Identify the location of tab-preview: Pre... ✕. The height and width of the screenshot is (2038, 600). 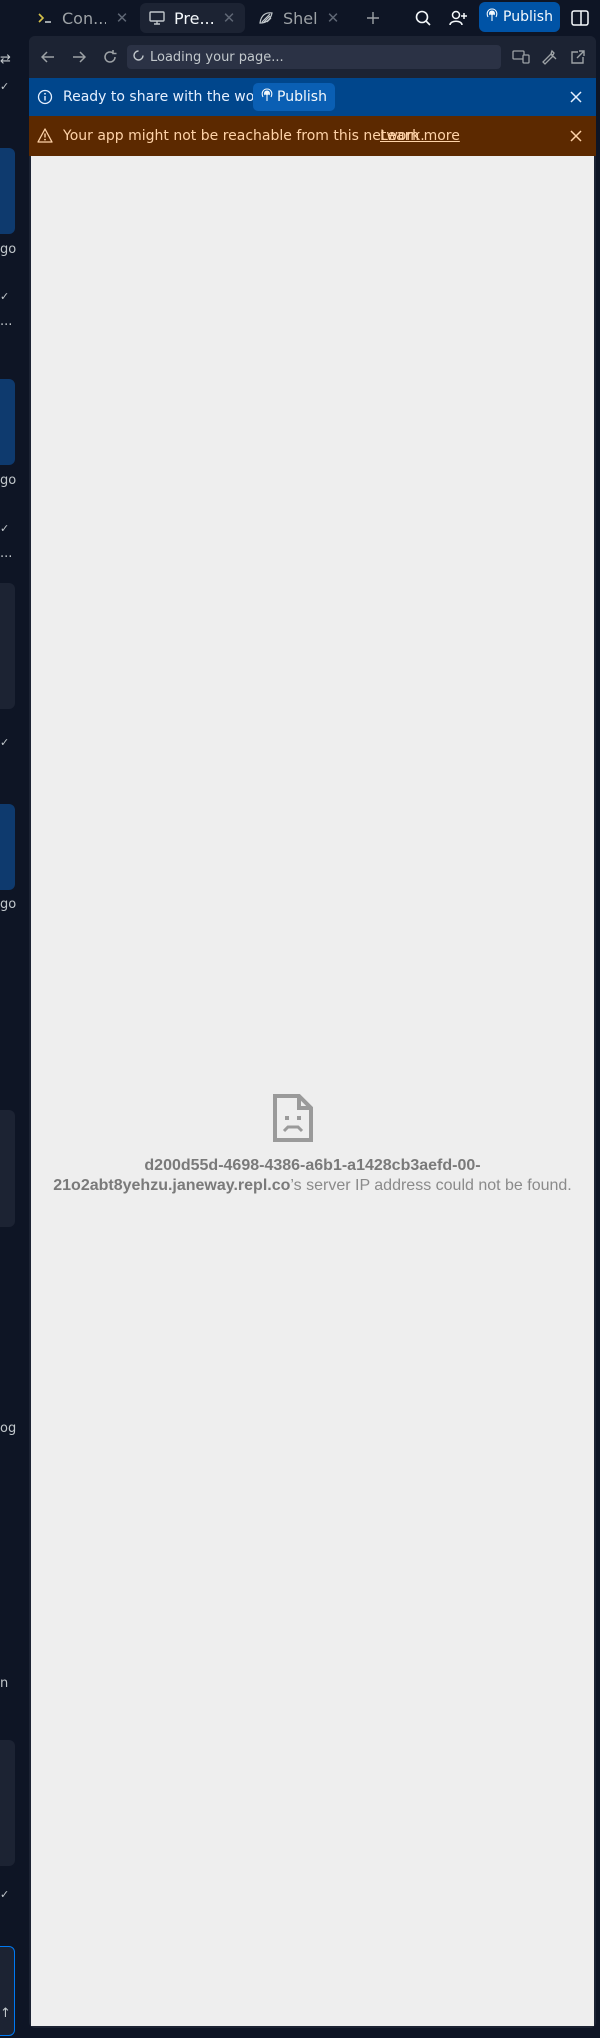
(192, 18).